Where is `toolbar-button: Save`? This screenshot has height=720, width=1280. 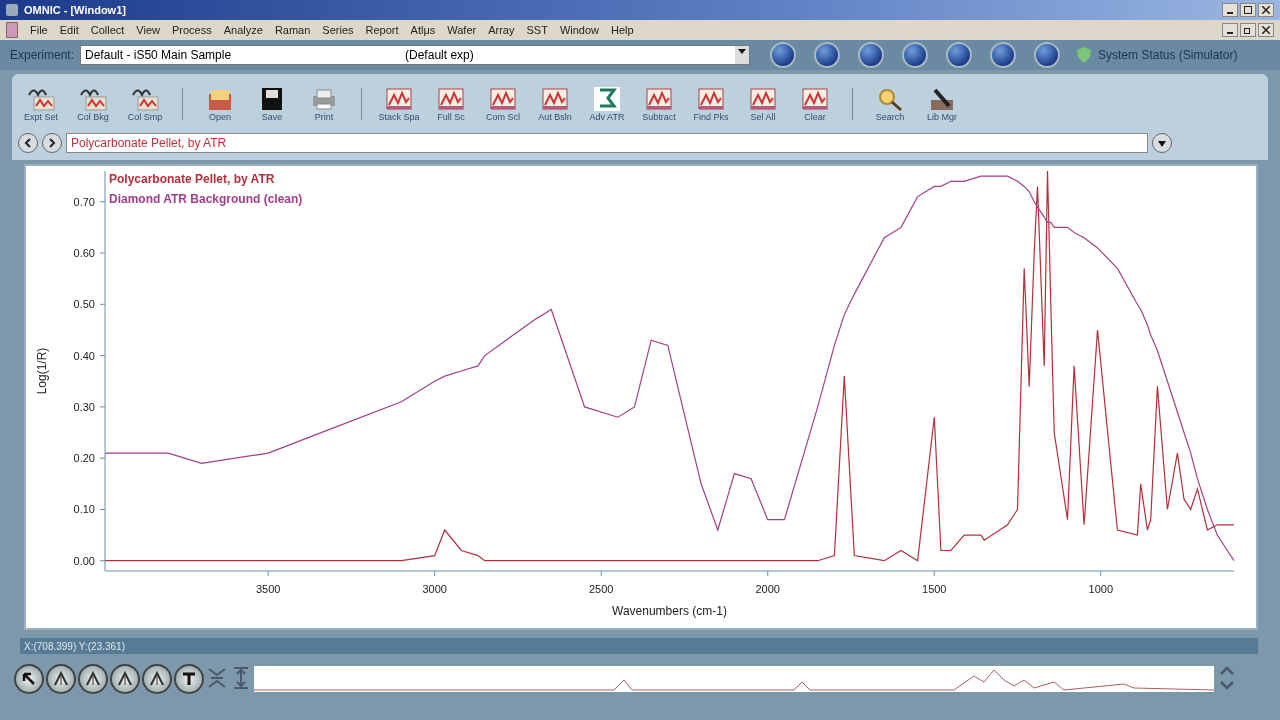
toolbar-button: Save is located at coordinates (272, 104).